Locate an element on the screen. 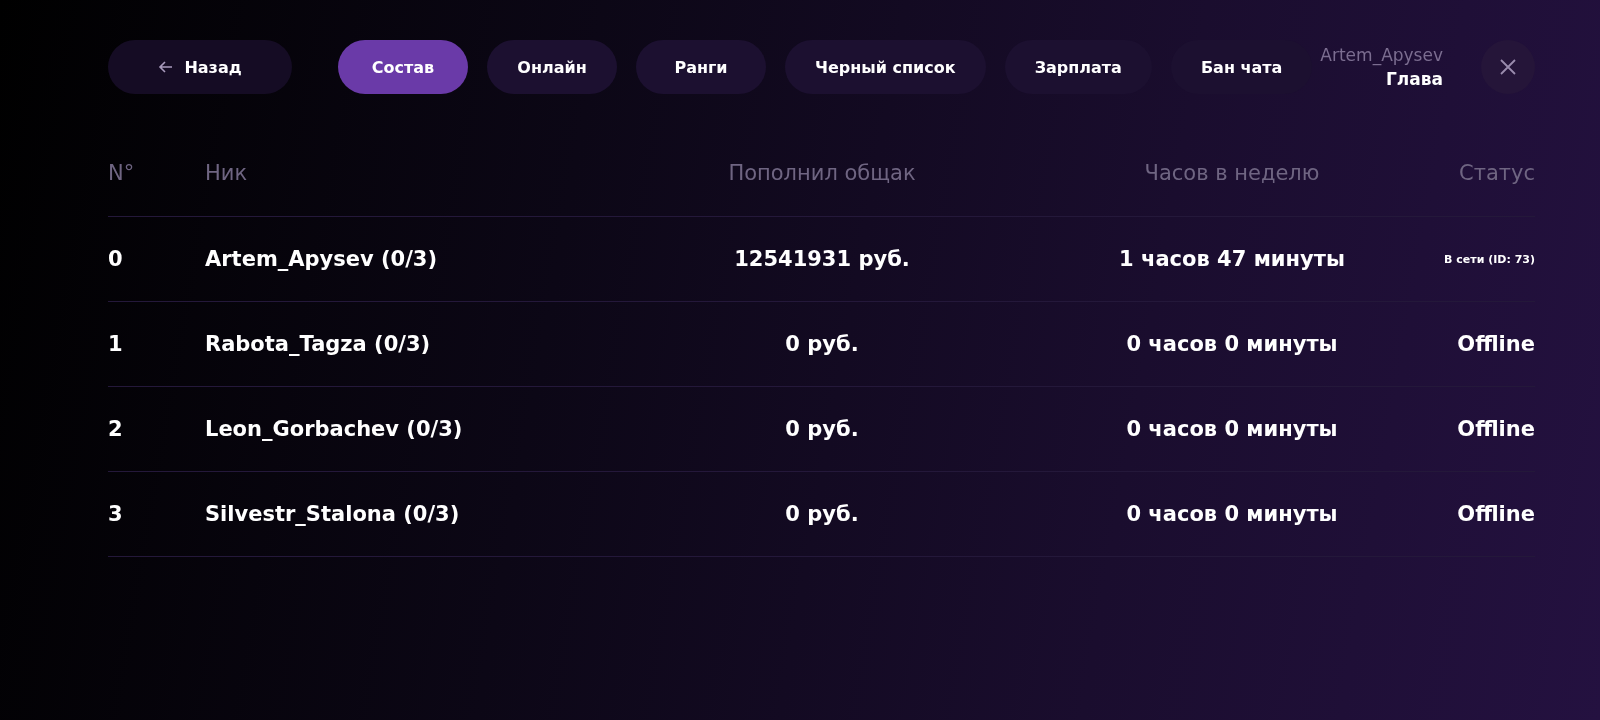 Image resolution: width=1600 pixels, height=720 pixels. column-header: Пополнил общак is located at coordinates (822, 173).